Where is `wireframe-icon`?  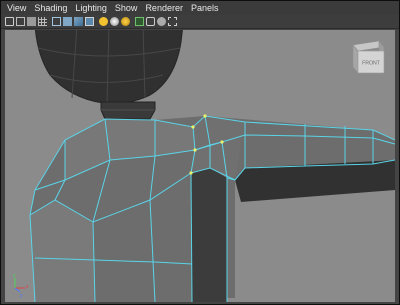
wireframe-icon is located at coordinates (56, 21).